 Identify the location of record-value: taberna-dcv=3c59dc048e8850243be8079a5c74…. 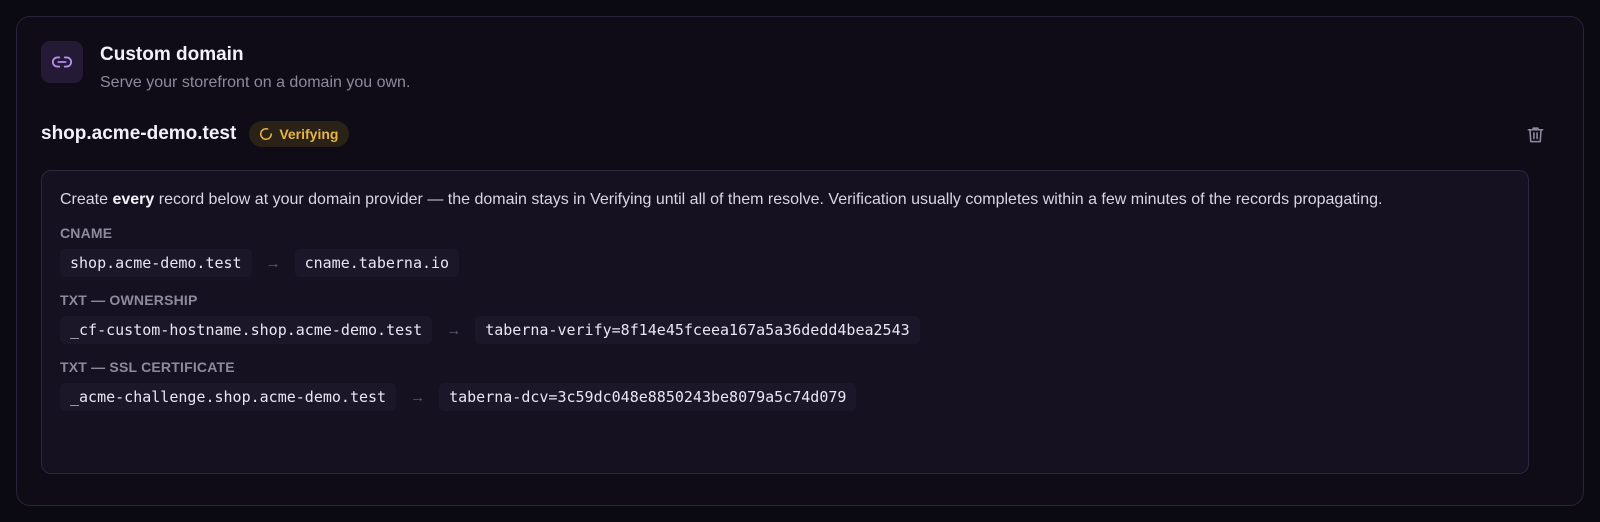
(648, 397).